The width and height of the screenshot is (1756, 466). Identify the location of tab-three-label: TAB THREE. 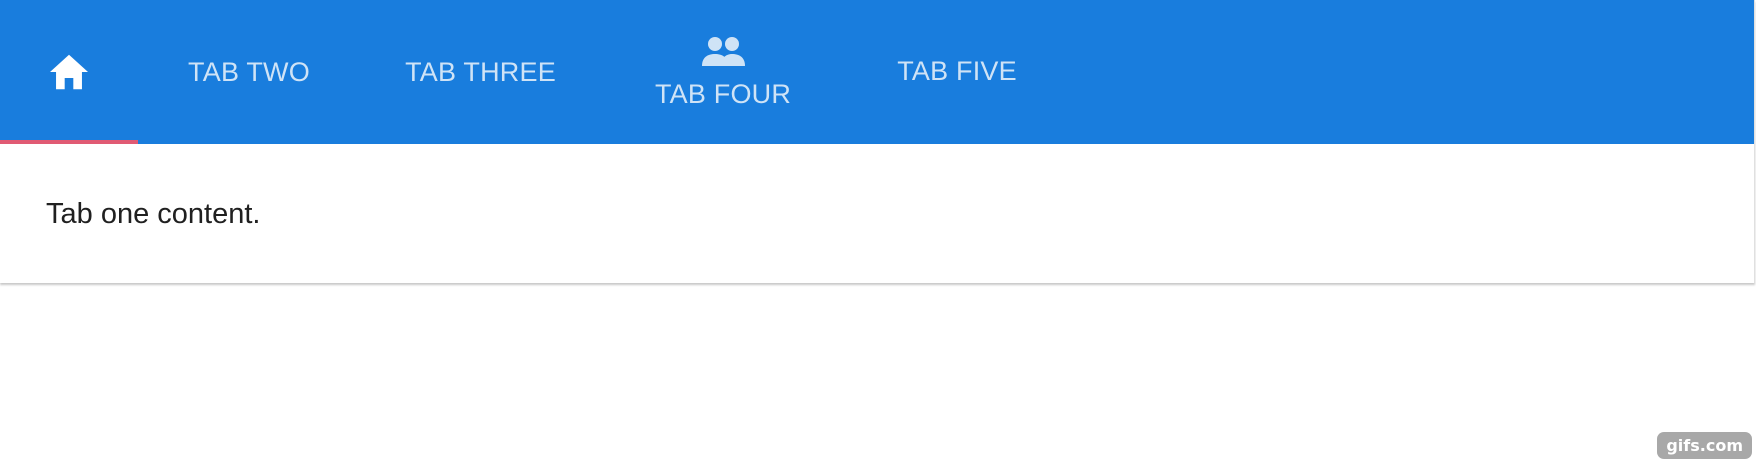
(480, 71).